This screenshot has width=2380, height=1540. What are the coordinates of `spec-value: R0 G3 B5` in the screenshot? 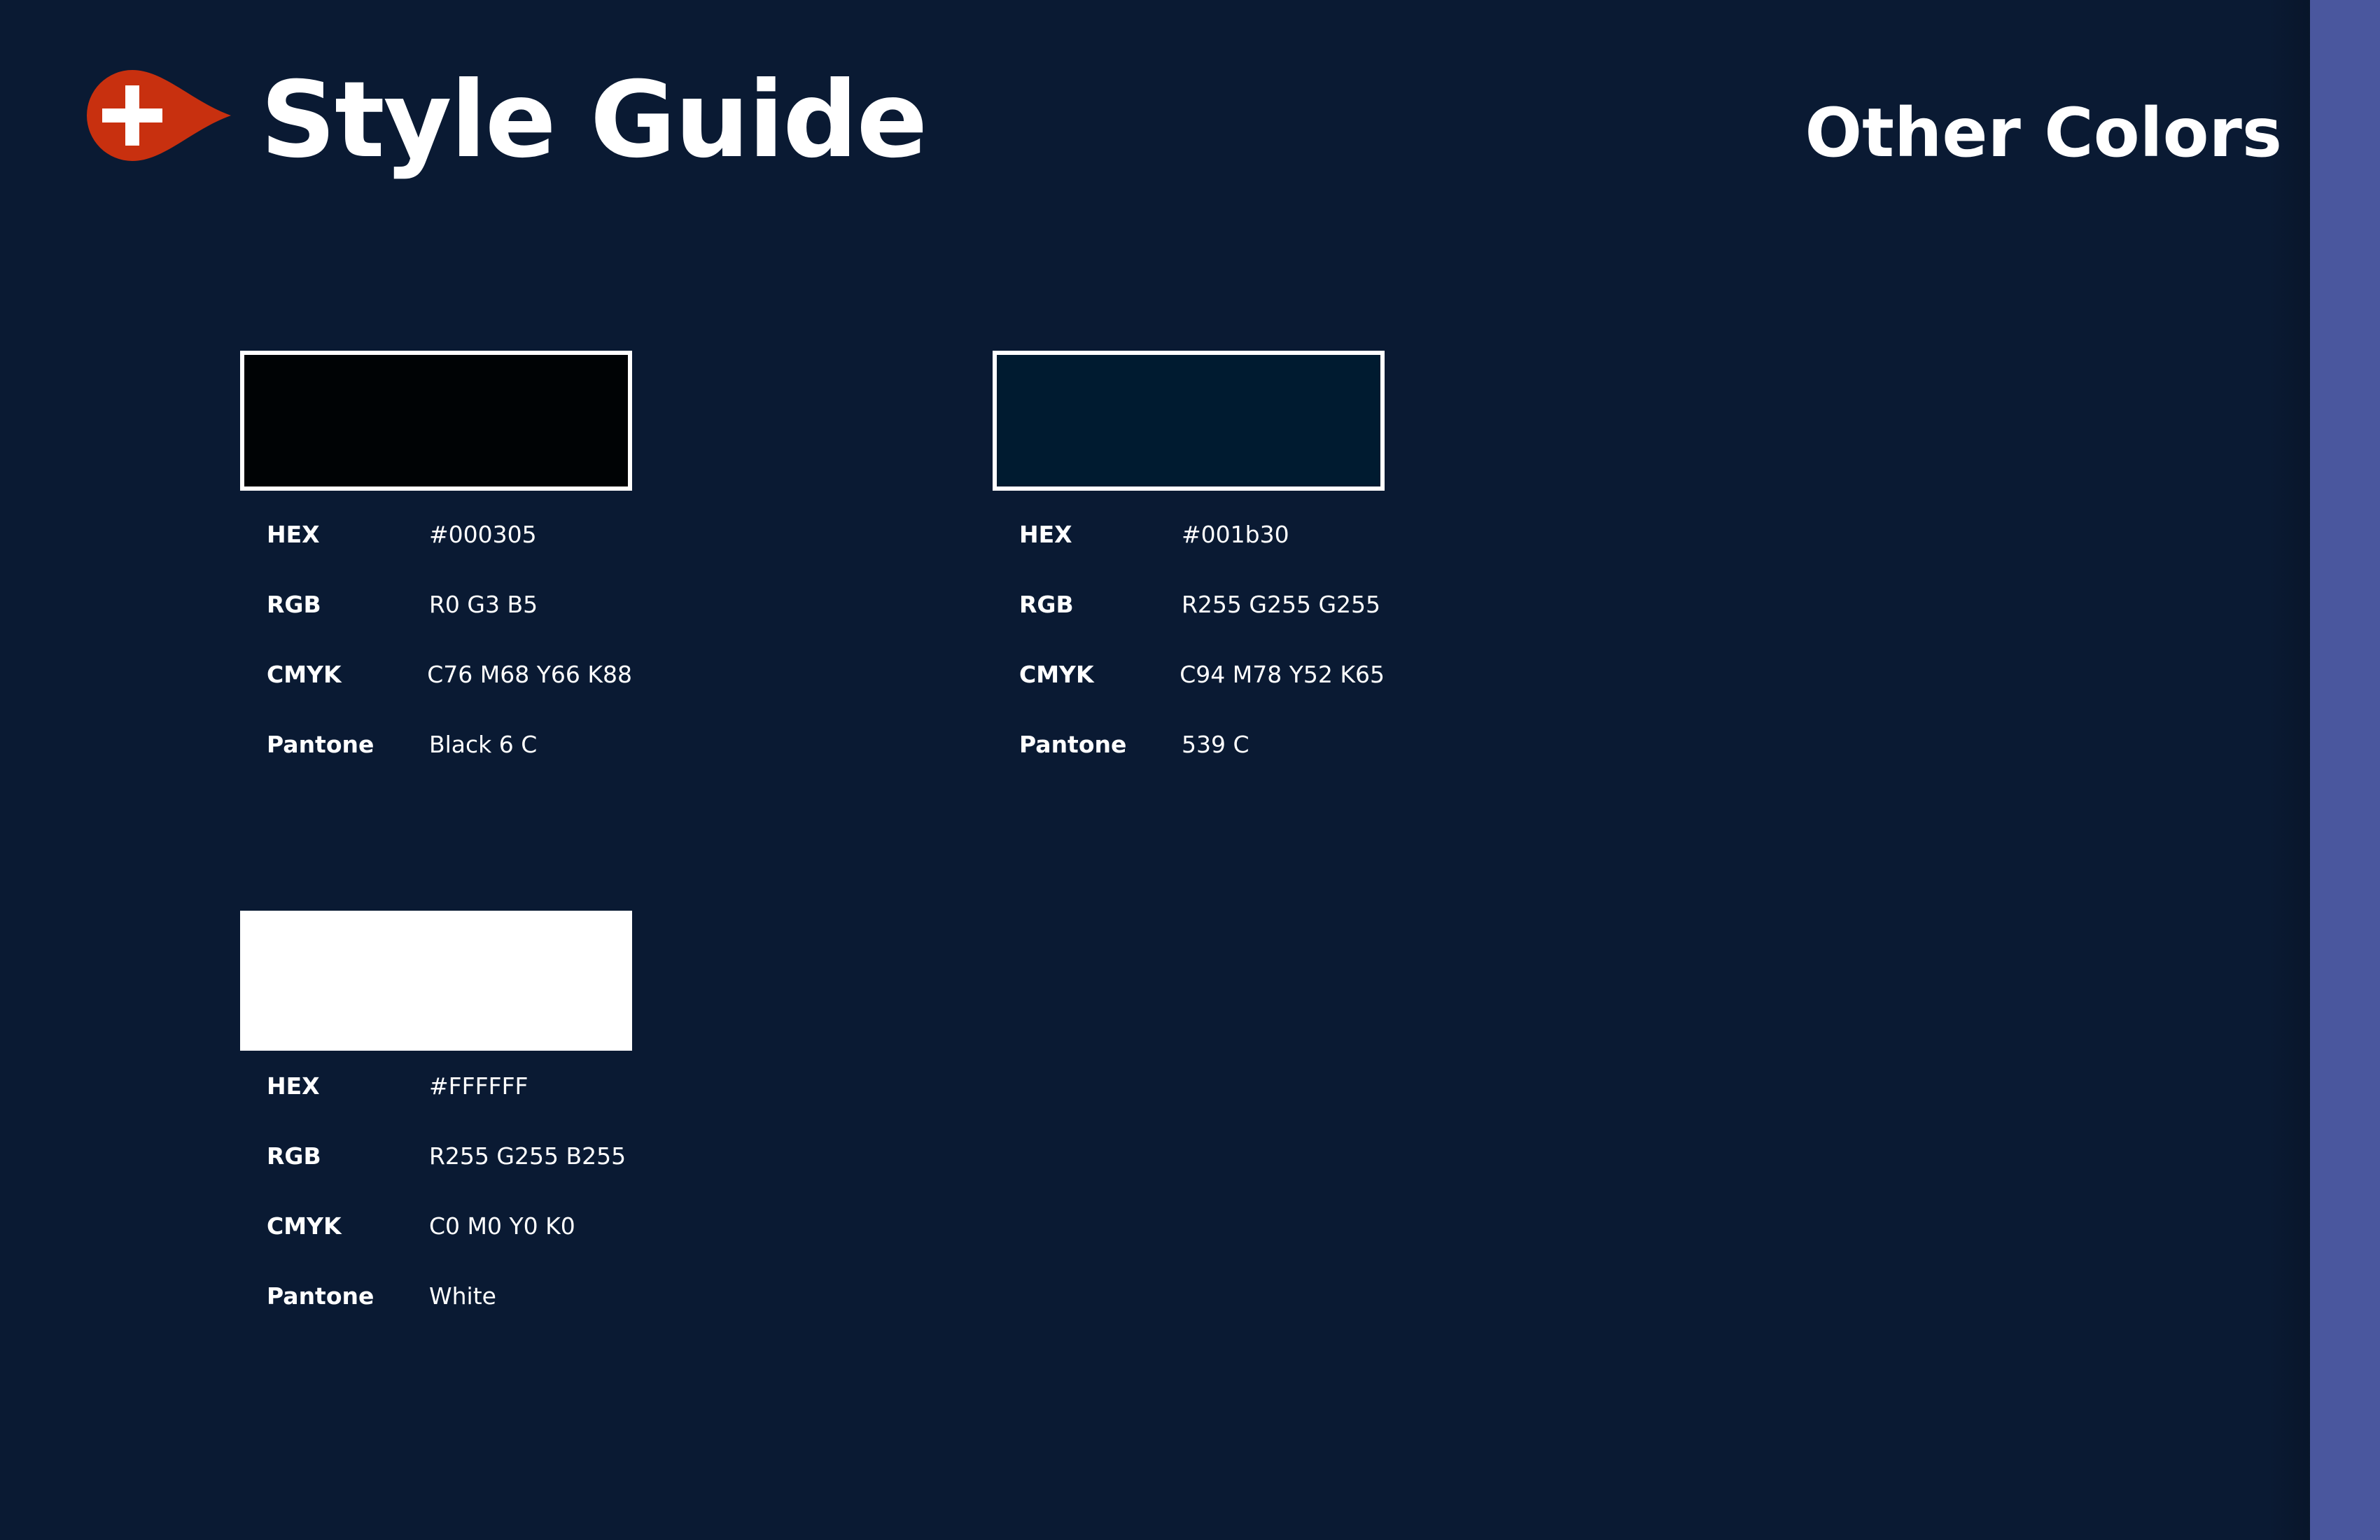 It's located at (483, 604).